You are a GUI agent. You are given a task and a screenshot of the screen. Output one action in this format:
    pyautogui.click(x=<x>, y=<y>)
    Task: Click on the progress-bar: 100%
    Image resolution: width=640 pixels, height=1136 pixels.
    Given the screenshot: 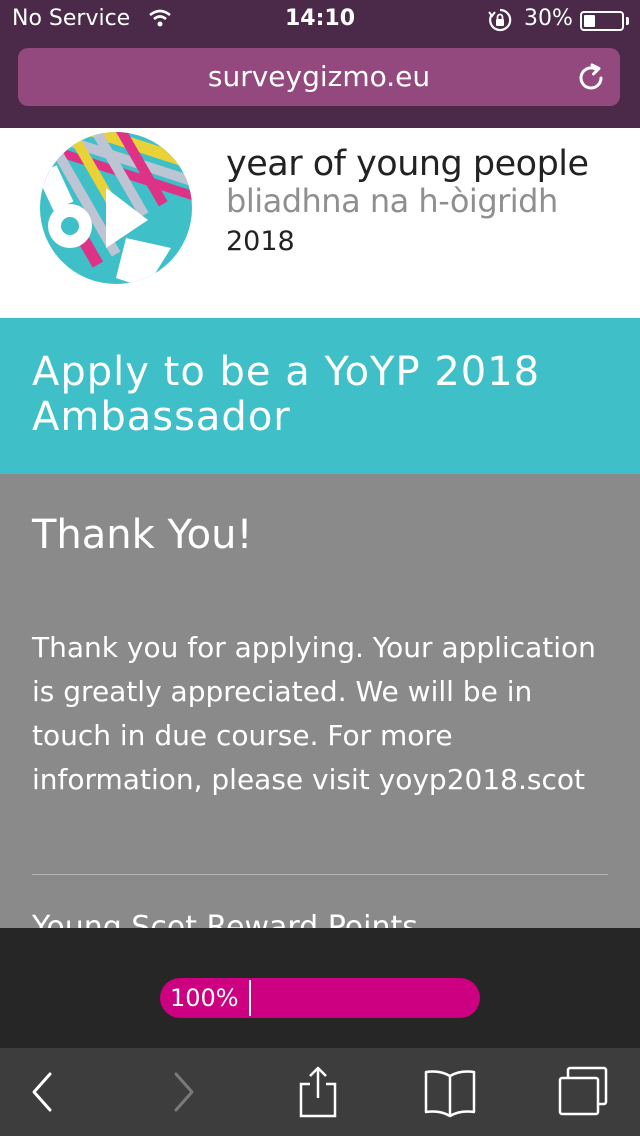 What is the action you would take?
    pyautogui.click(x=320, y=998)
    